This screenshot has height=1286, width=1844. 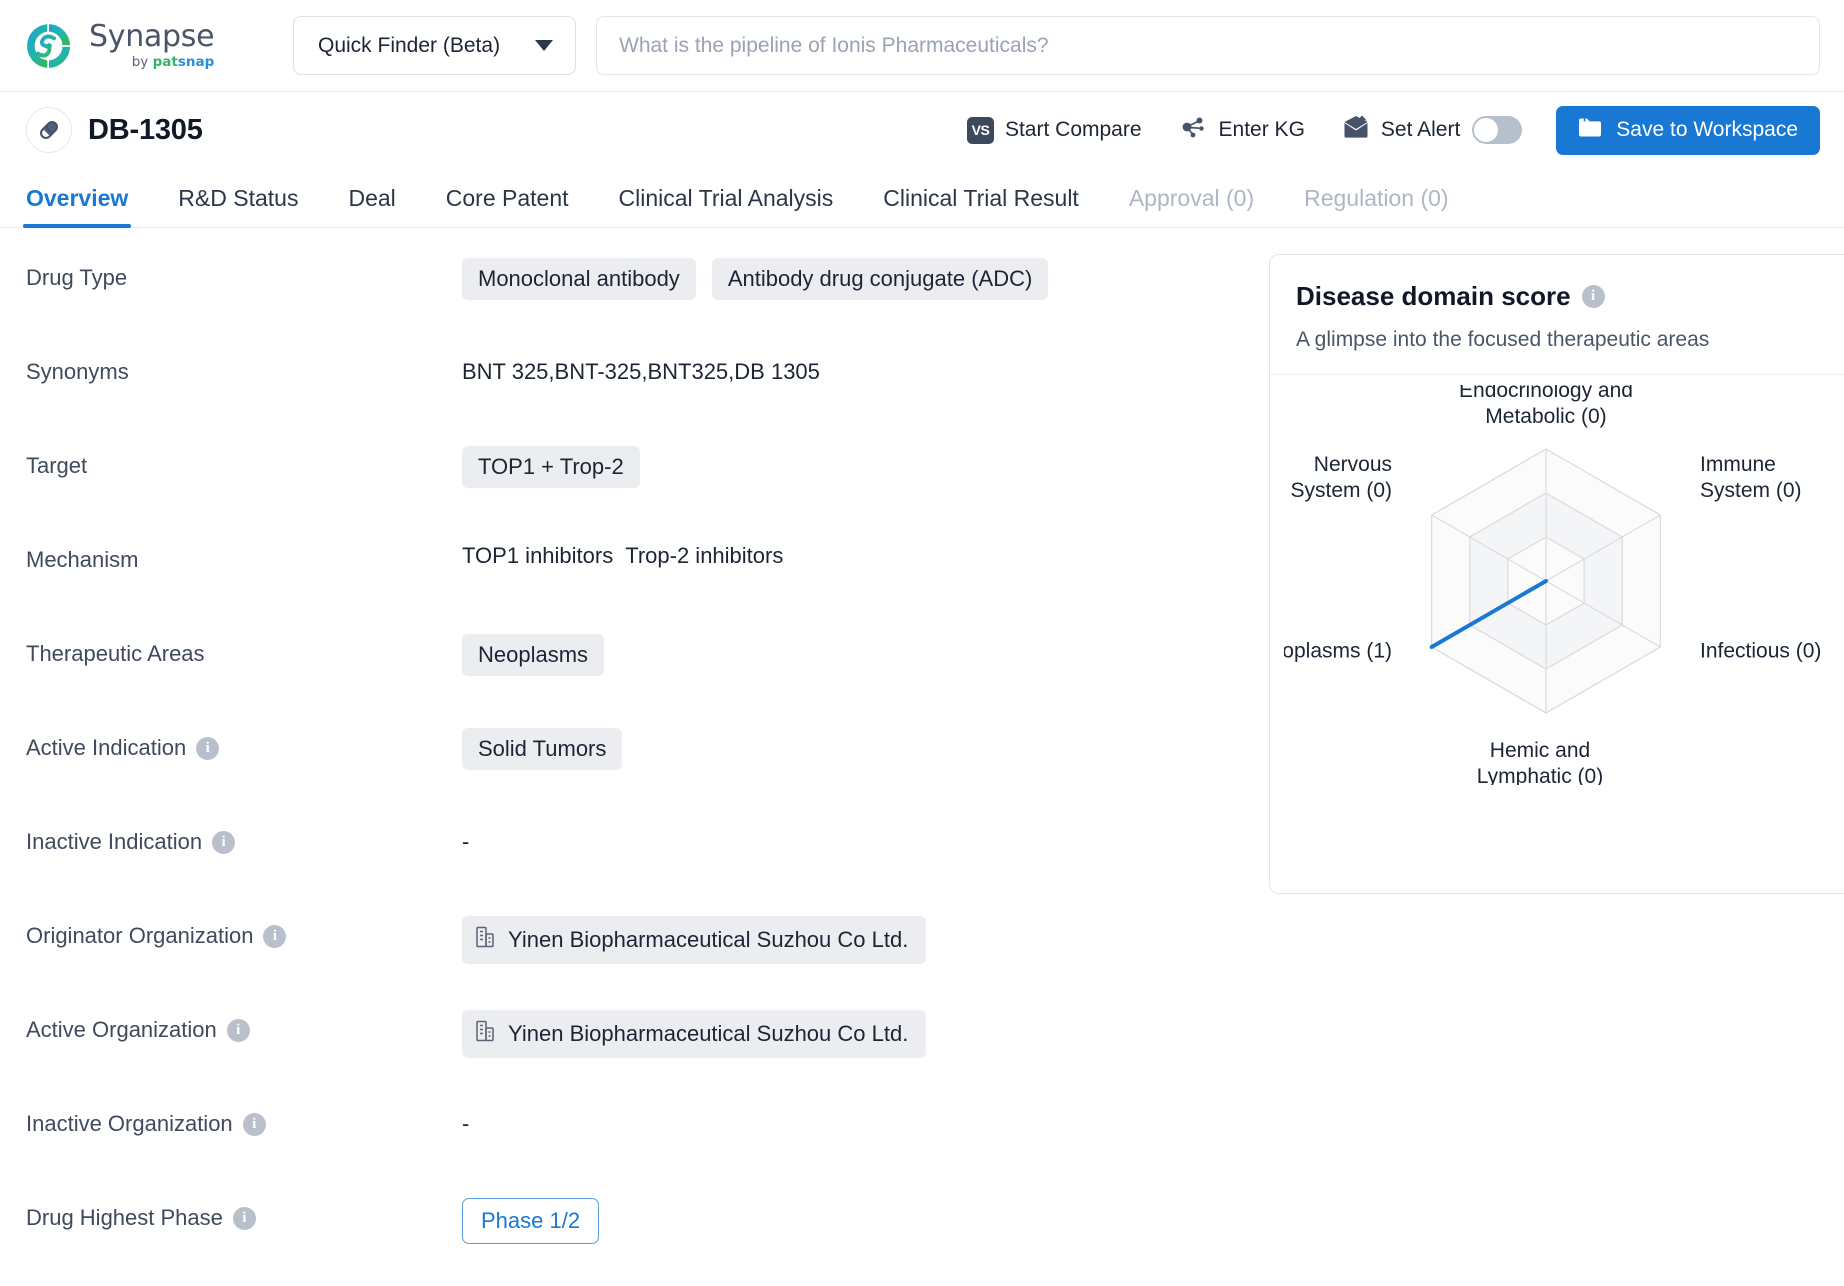 What do you see at coordinates (1356, 130) in the screenshot?
I see `alert-mail-icon` at bounding box center [1356, 130].